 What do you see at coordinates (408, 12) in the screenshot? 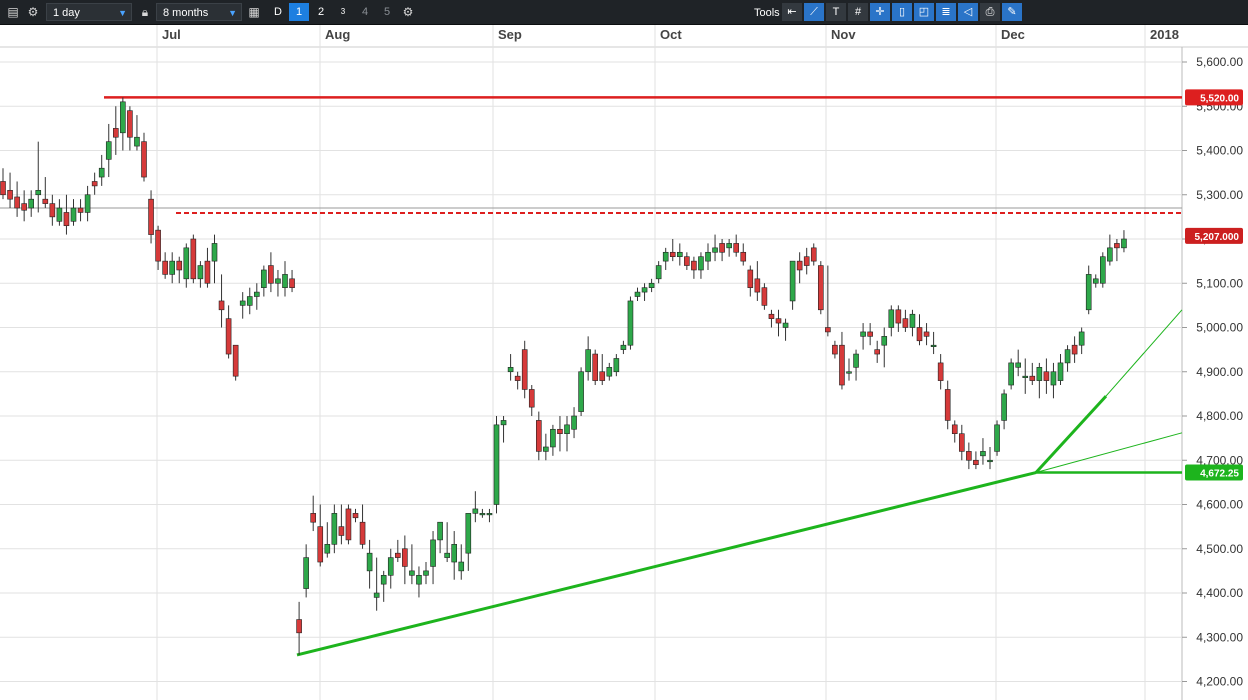
I see `layout-settings-gear-icon: ⚙` at bounding box center [408, 12].